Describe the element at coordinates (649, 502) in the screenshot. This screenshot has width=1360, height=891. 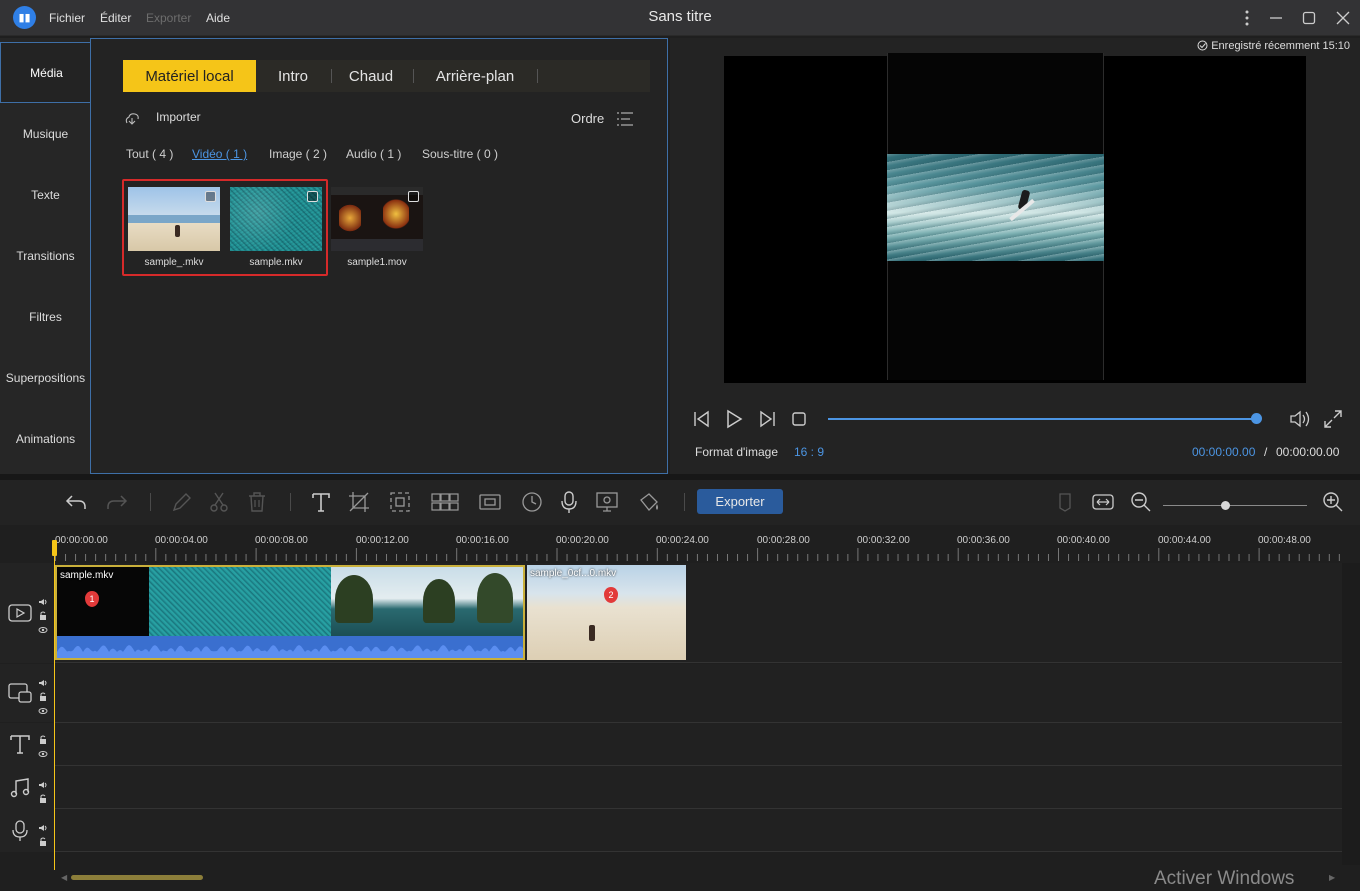
I see `color-fill-icon` at that location.